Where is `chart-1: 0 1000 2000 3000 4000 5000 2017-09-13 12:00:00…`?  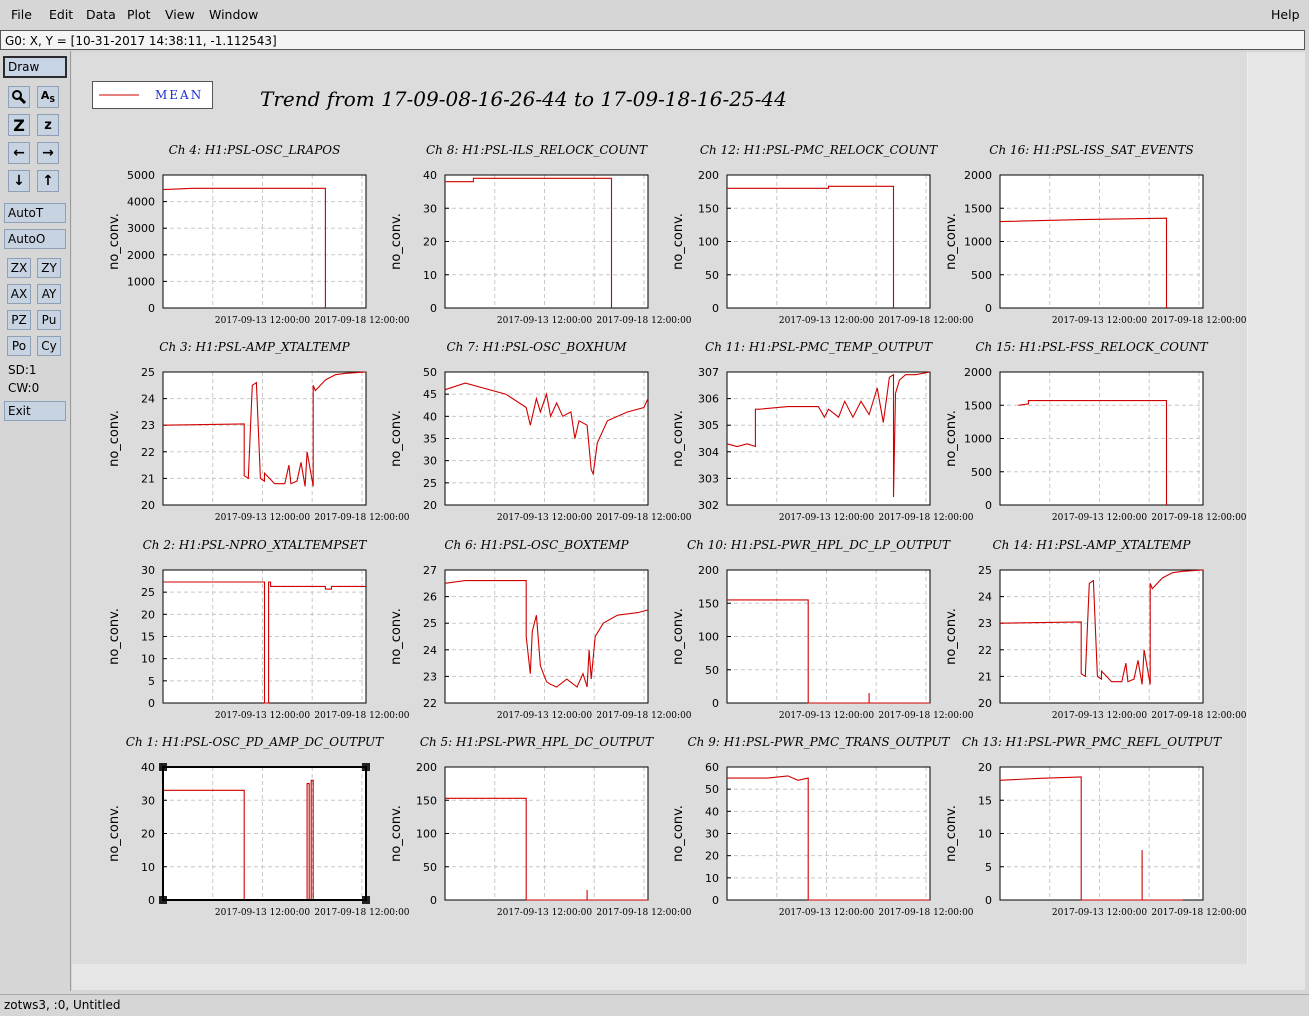
chart-1: 0 1000 2000 3000 4000 5000 2017-09-13 12:00:00… is located at coordinates (258, 234).